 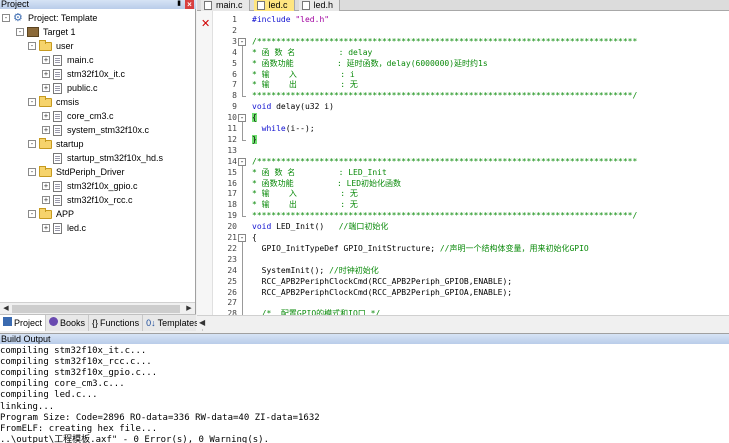 I want to click on close-icon: ×, so click(x=189, y=4).